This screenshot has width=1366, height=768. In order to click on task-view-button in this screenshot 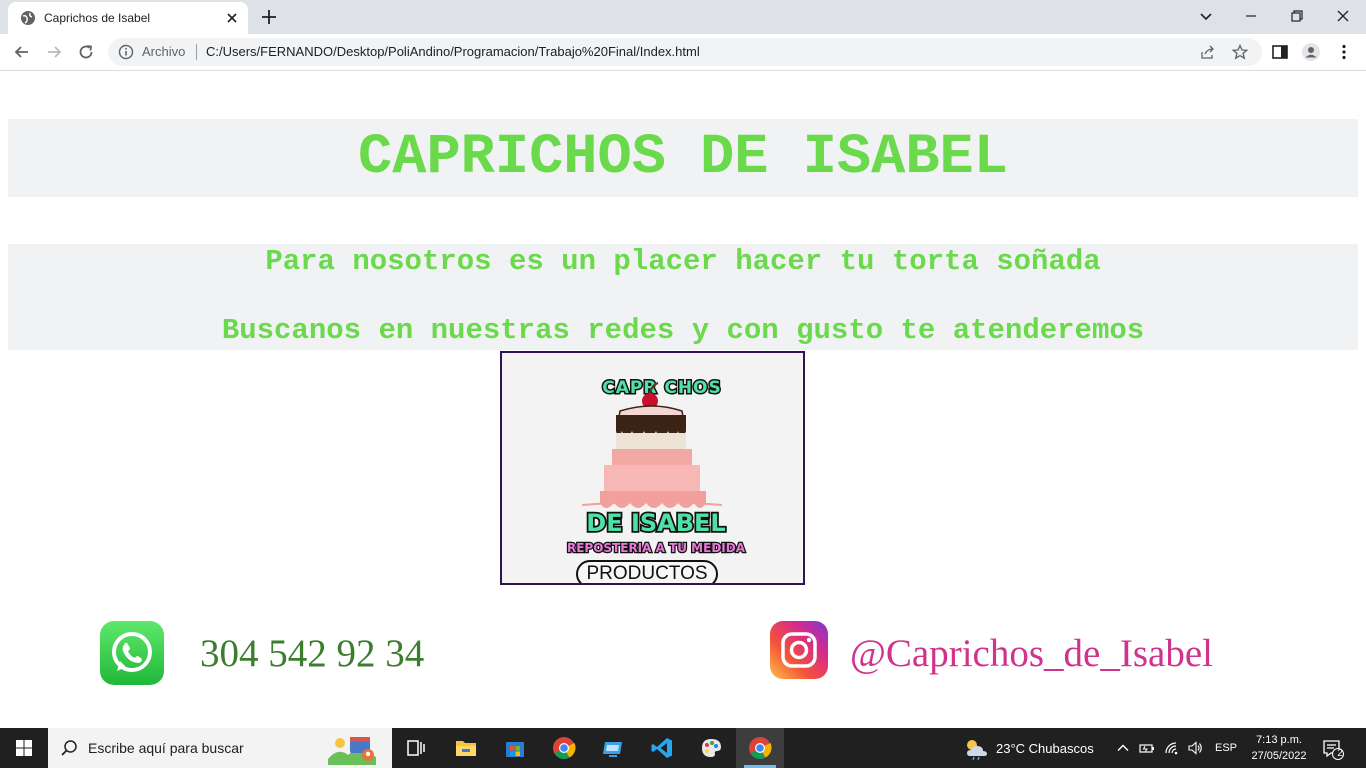, I will do `click(416, 748)`.